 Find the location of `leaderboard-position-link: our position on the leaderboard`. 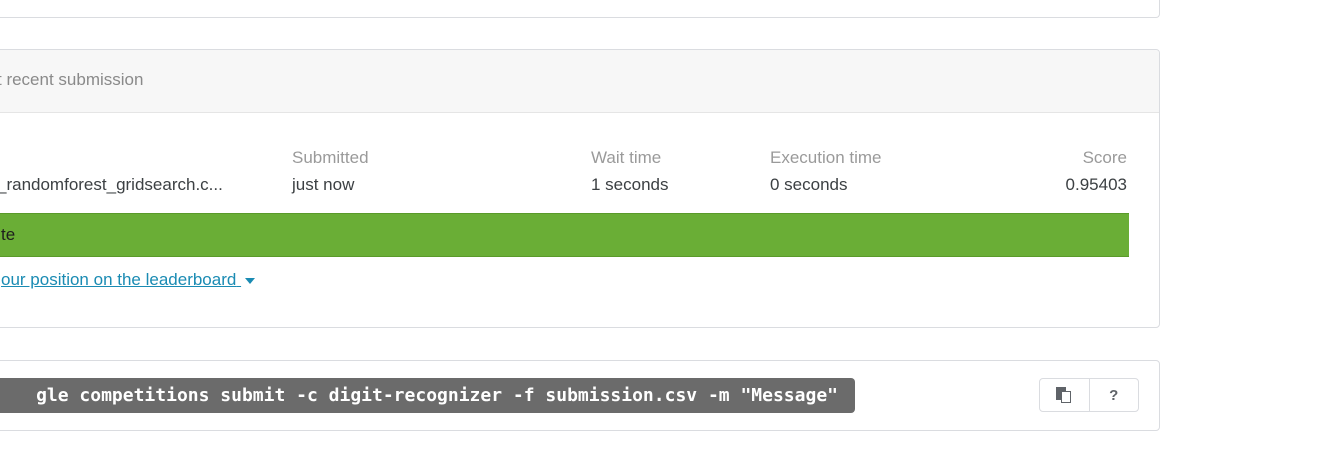

leaderboard-position-link: our position on the leaderboard is located at coordinates (128, 280).